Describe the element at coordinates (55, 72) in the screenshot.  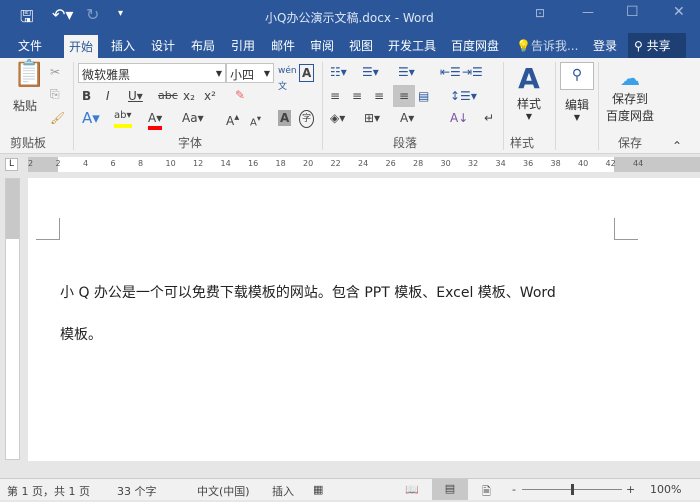
I see `cut-icon: ✂` at that location.